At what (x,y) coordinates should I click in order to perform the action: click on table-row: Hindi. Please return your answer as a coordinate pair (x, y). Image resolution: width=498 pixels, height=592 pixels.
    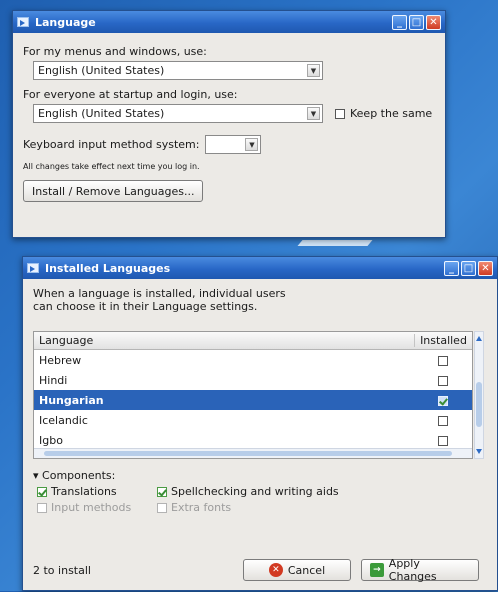
    Looking at the image, I should click on (253, 380).